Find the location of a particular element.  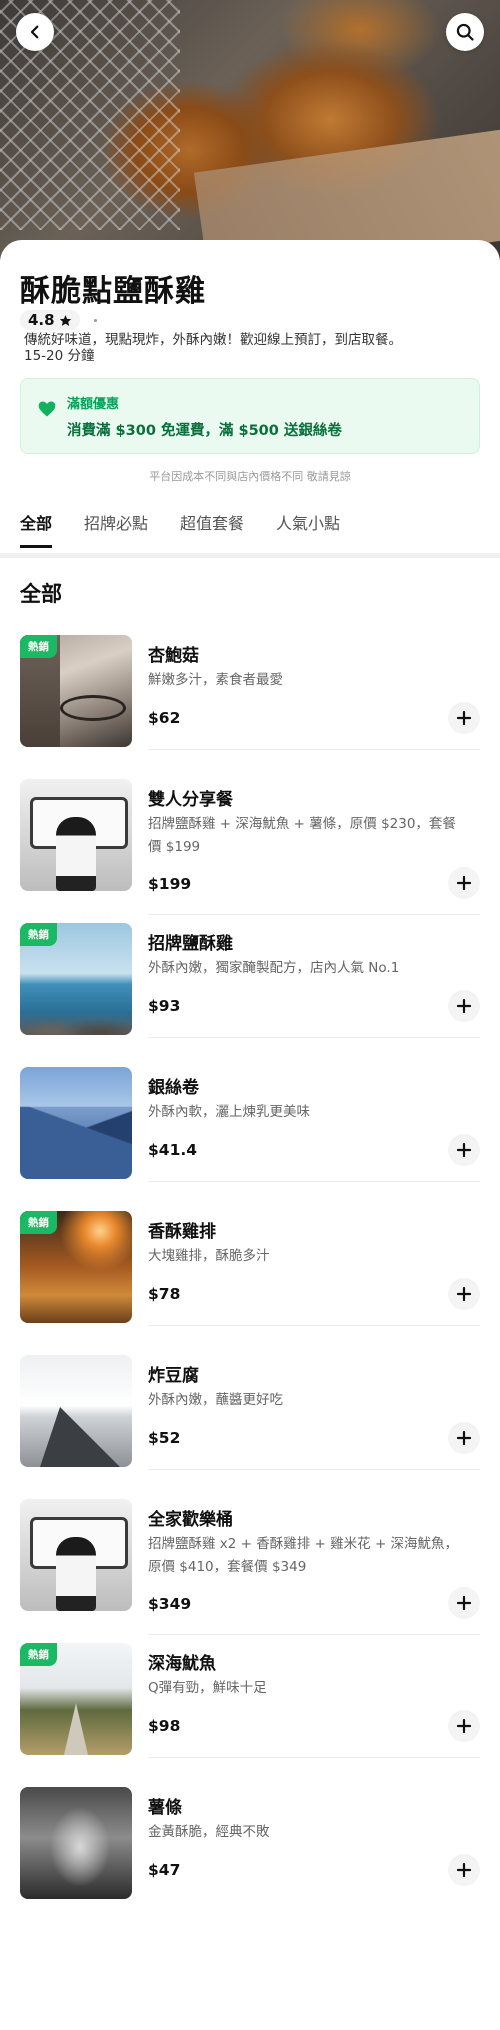

promo-text: 消費滿 $300 免運費，滿 $500 送銀絲卷 is located at coordinates (204, 431).